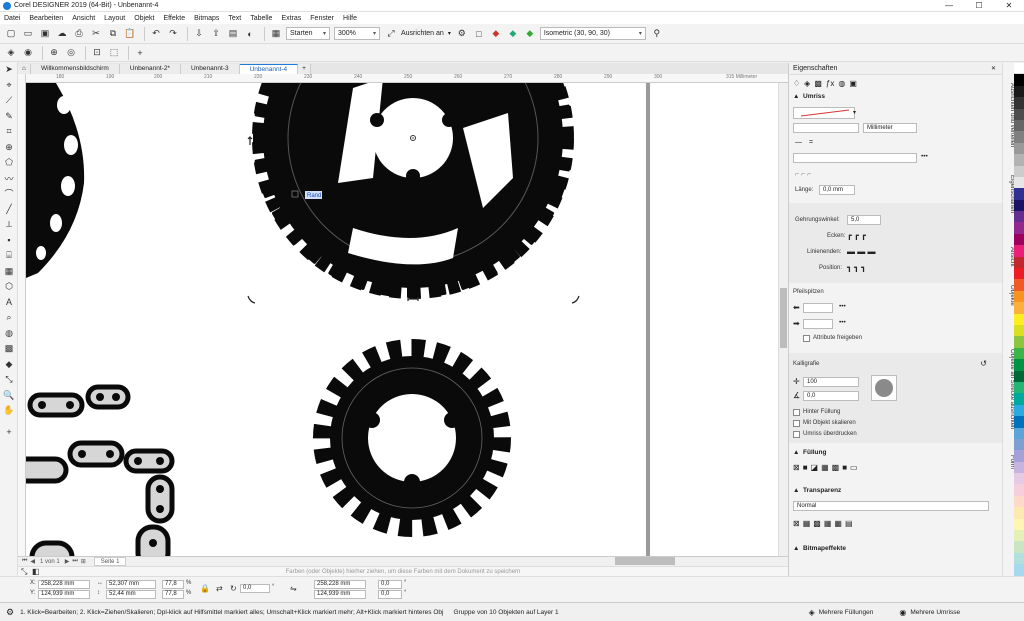 The image size is (1024, 621). Describe the element at coordinates (806, 338) in the screenshot. I see `share-attributes-checkbox` at that location.